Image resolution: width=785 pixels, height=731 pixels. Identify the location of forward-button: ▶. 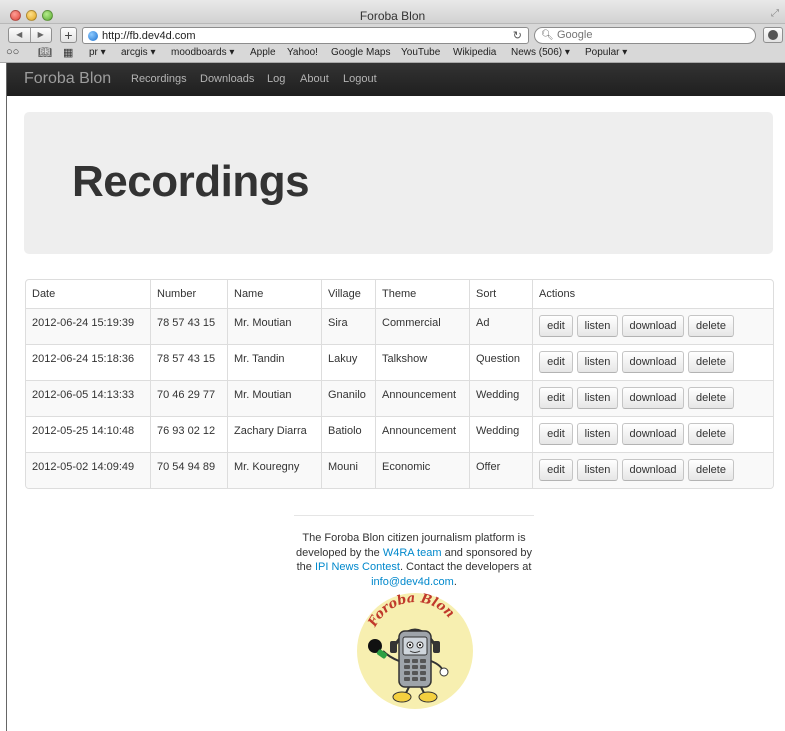
(41, 35).